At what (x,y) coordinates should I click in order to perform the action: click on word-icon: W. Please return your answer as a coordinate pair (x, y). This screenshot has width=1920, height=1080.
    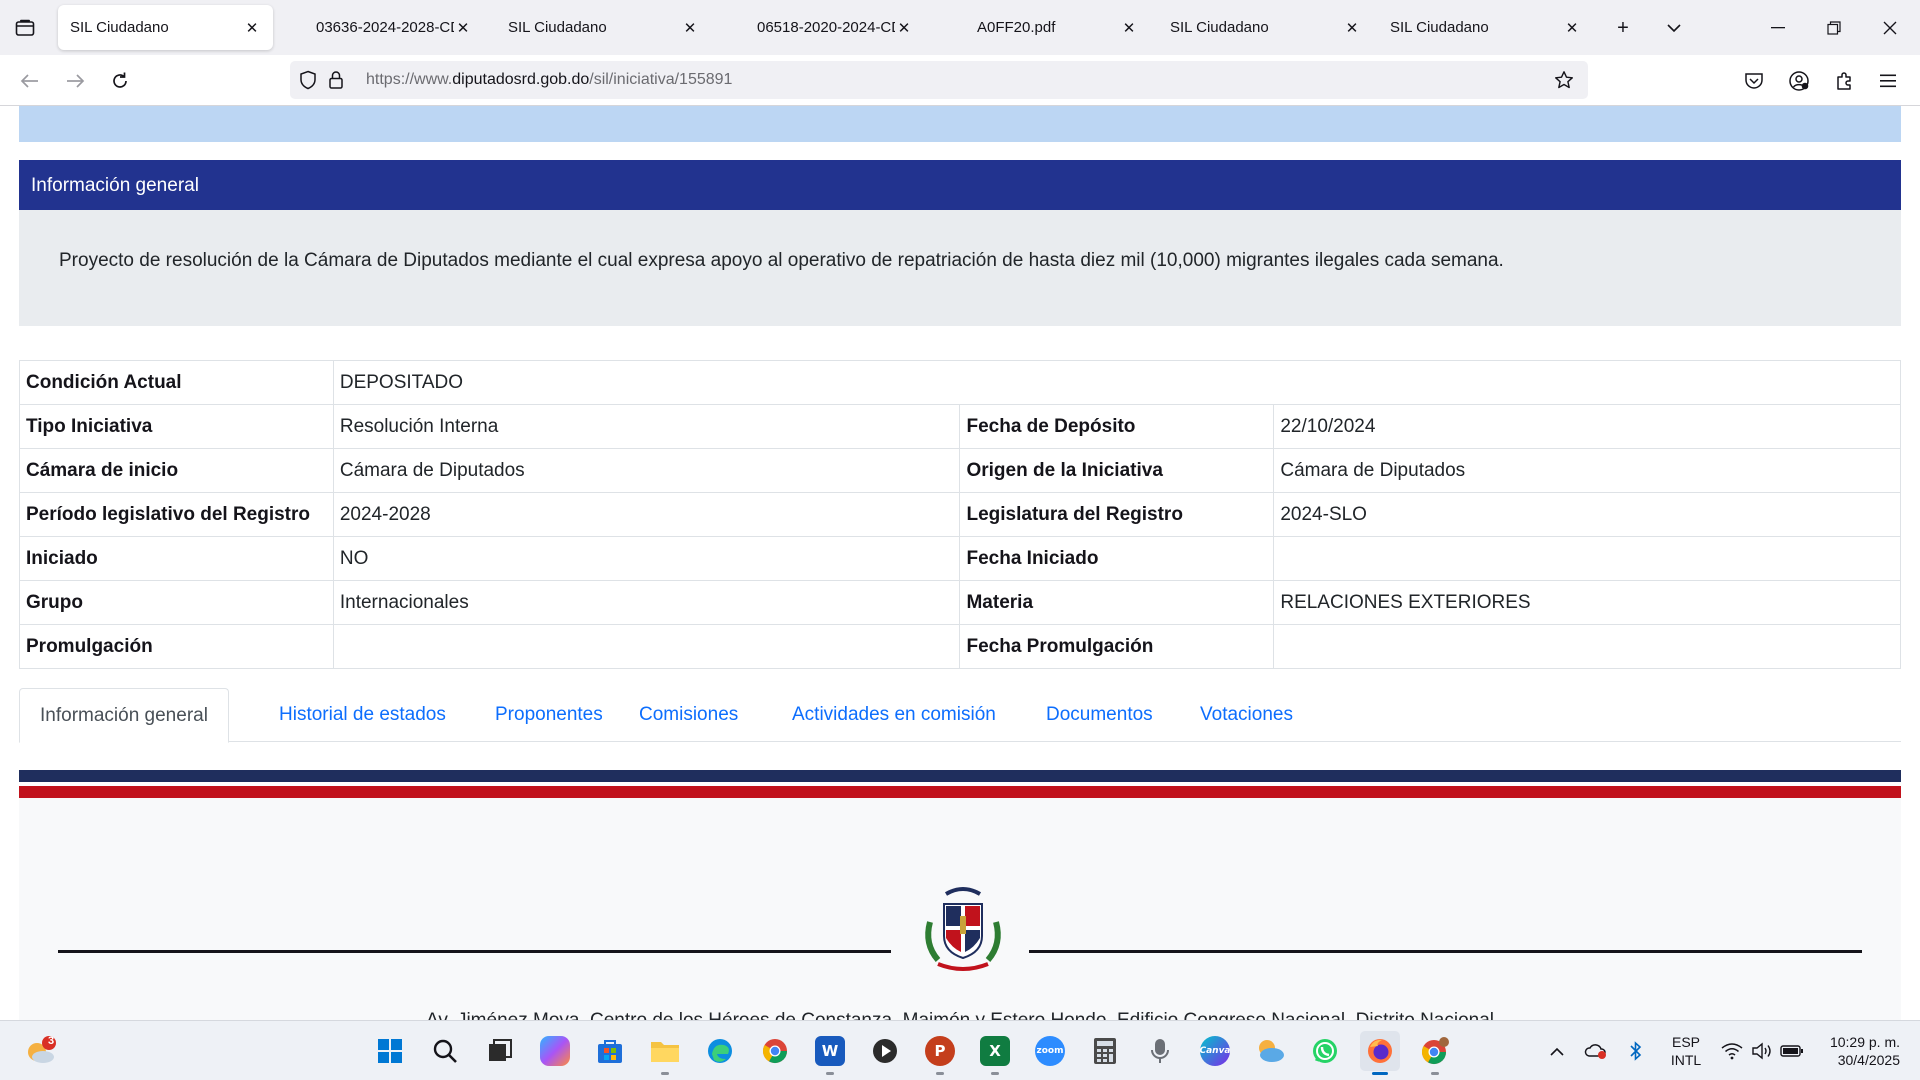
    Looking at the image, I should click on (830, 1053).